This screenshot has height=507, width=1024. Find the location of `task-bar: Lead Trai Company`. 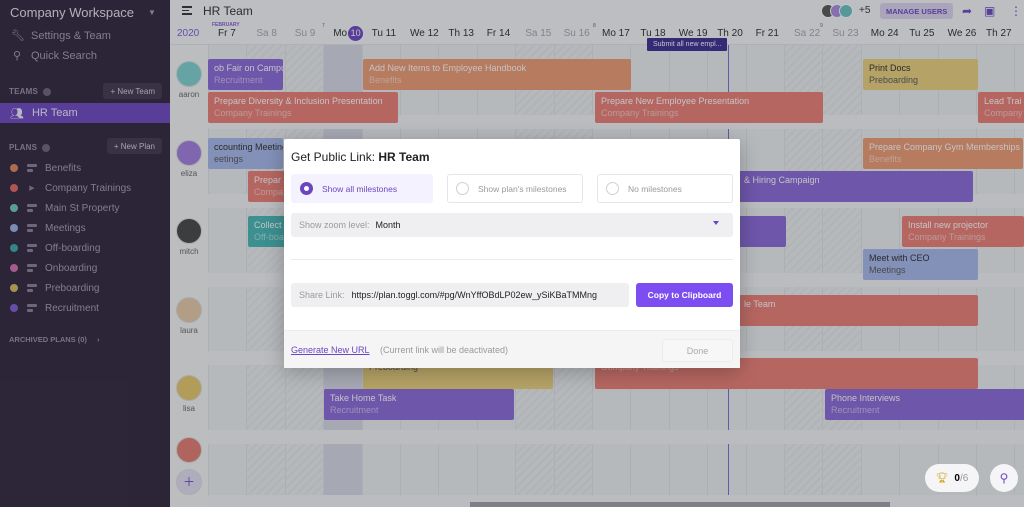

task-bar: Lead Trai Company is located at coordinates (1001, 107).